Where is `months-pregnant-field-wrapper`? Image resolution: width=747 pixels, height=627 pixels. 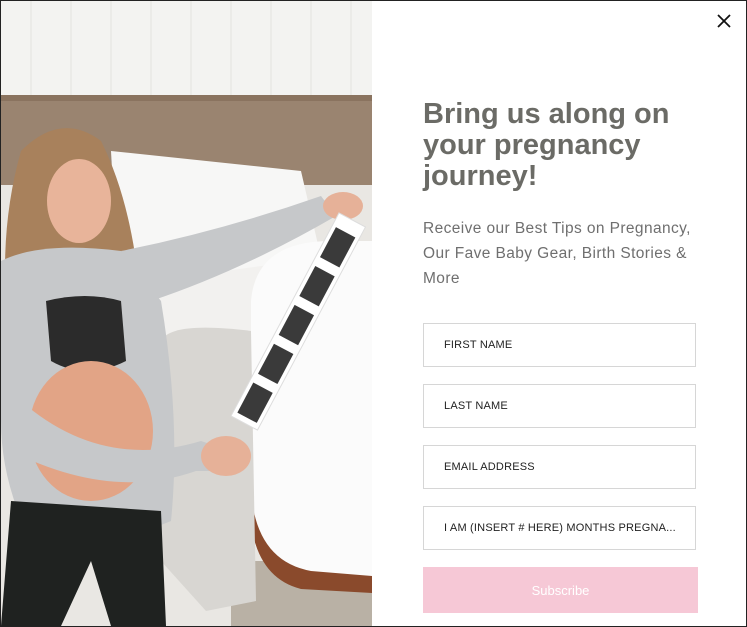 months-pregnant-field-wrapper is located at coordinates (559, 528).